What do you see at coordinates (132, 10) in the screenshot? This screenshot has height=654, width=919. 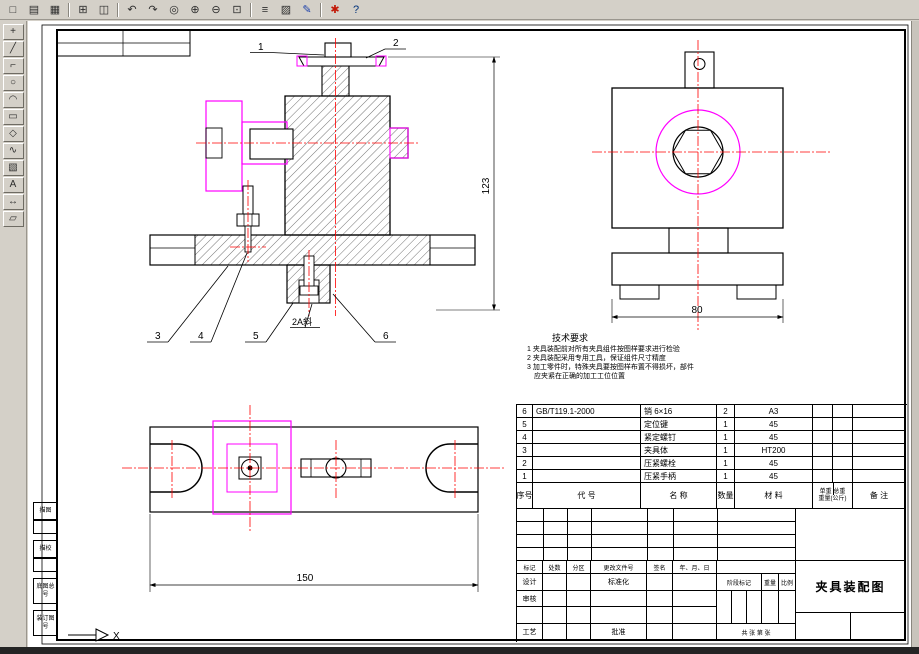 I see `undo-button: ↶` at bounding box center [132, 10].